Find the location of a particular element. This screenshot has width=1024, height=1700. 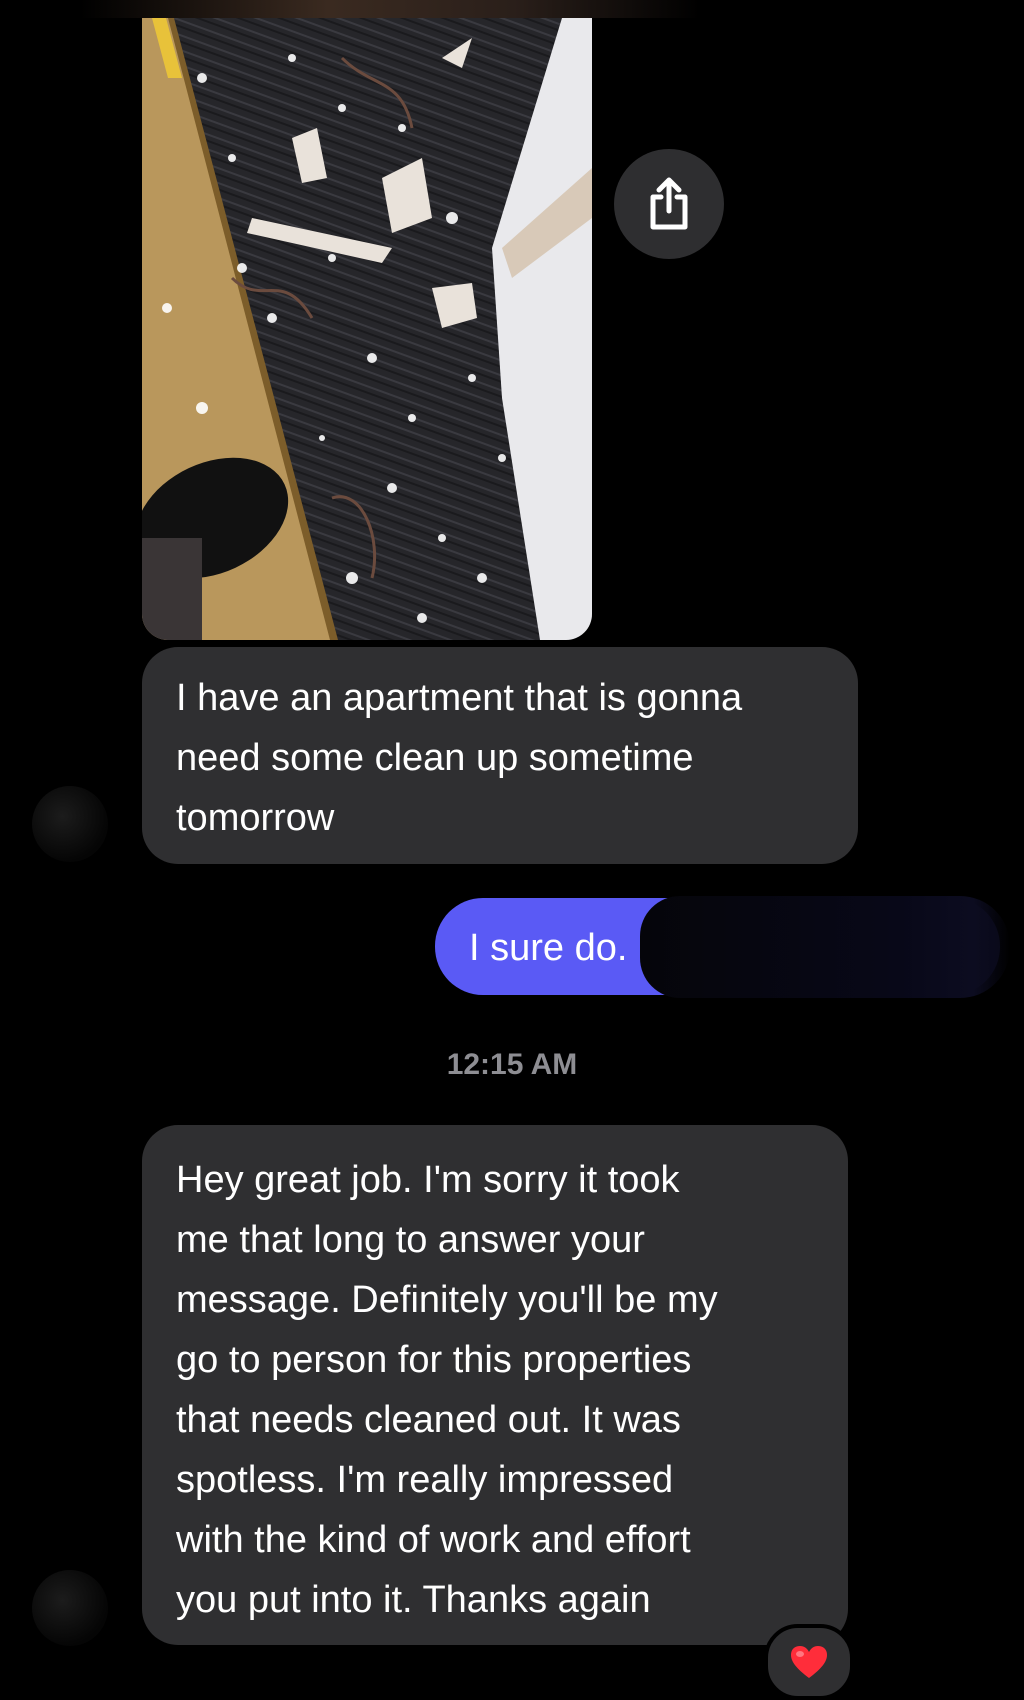

share-icon is located at coordinates (669, 203).